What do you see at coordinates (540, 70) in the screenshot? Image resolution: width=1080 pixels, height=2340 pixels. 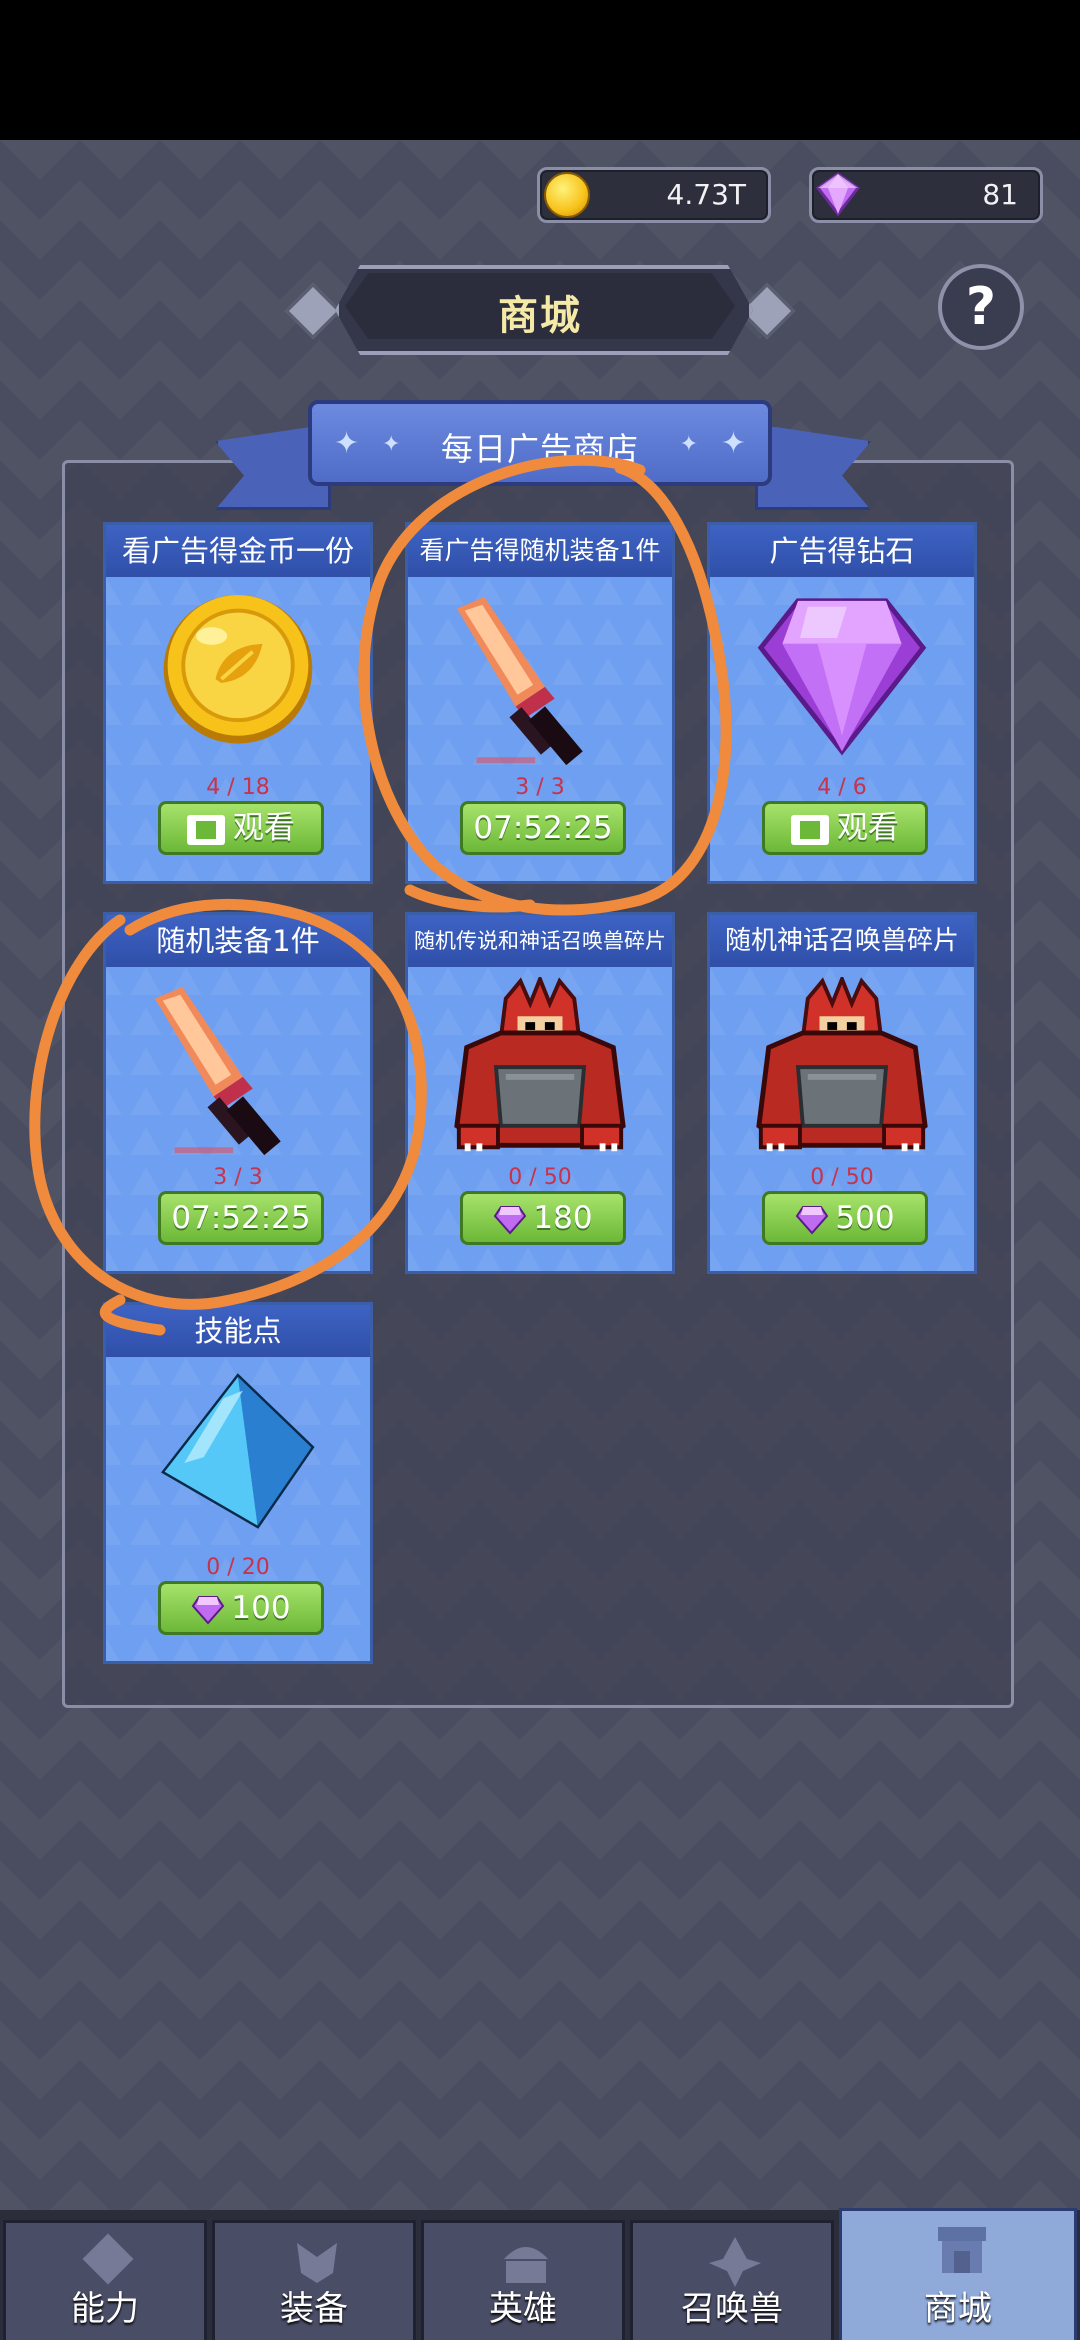 I see `status-bar` at bounding box center [540, 70].